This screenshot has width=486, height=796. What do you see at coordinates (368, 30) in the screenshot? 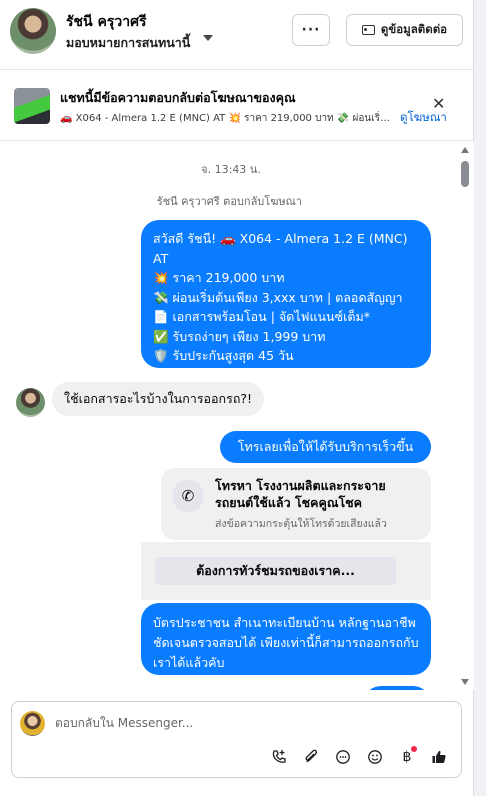
I see `contact-card-icon` at bounding box center [368, 30].